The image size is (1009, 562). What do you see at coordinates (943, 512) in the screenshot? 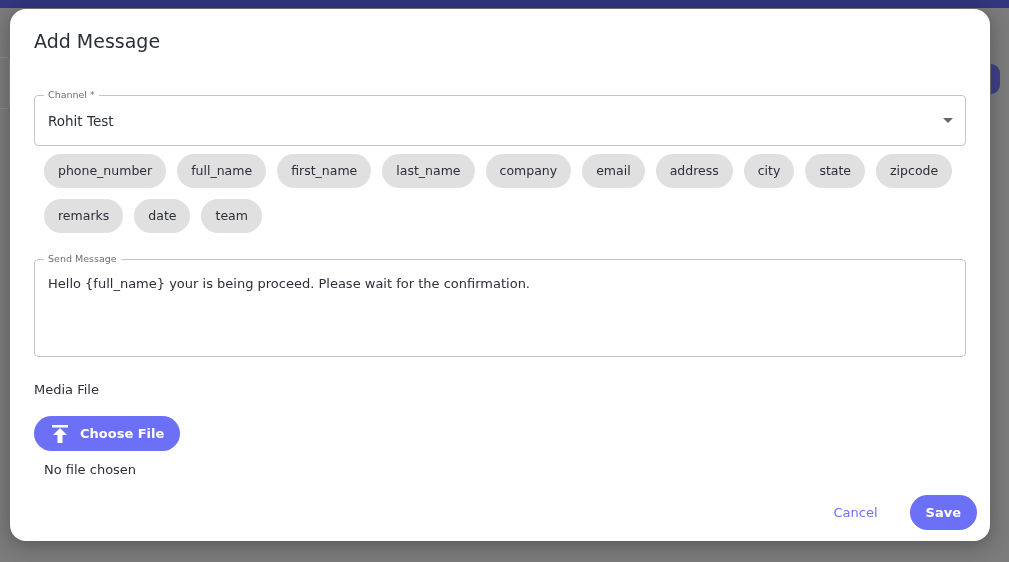
I see `save-button: Save` at bounding box center [943, 512].